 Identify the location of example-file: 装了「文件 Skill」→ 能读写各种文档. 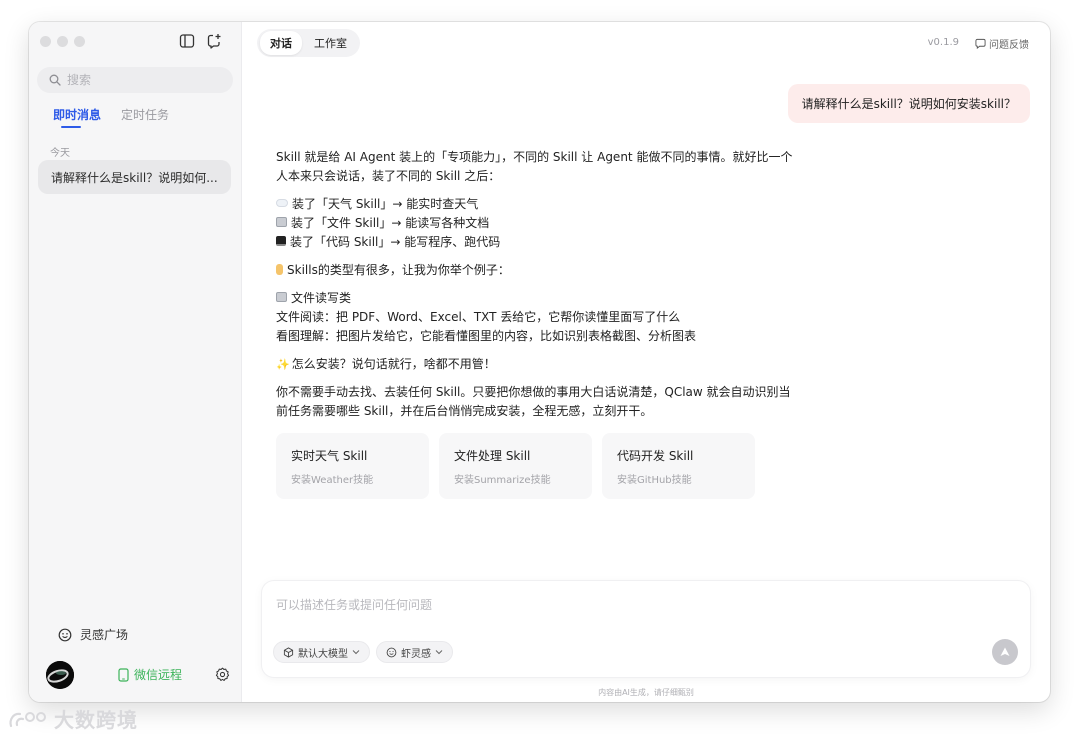
(390, 223).